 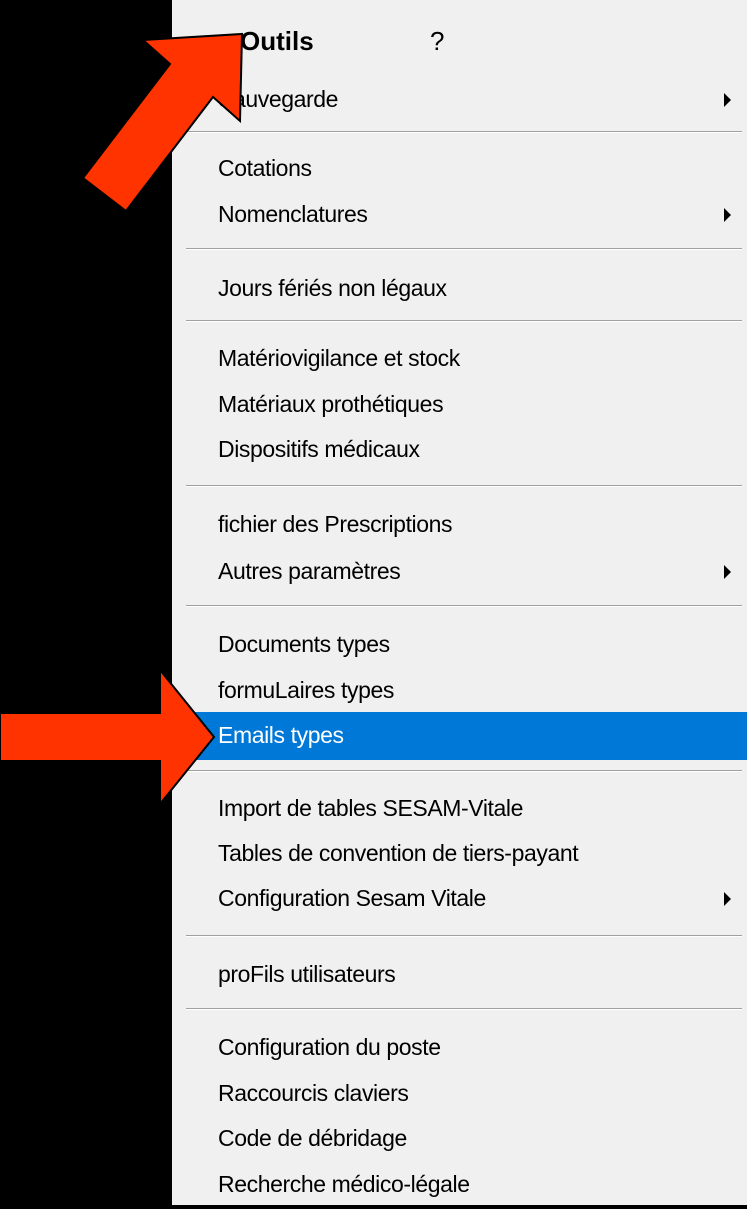 What do you see at coordinates (461, 691) in the screenshot?
I see `menu-item-formulaires-types: formuLaires types` at bounding box center [461, 691].